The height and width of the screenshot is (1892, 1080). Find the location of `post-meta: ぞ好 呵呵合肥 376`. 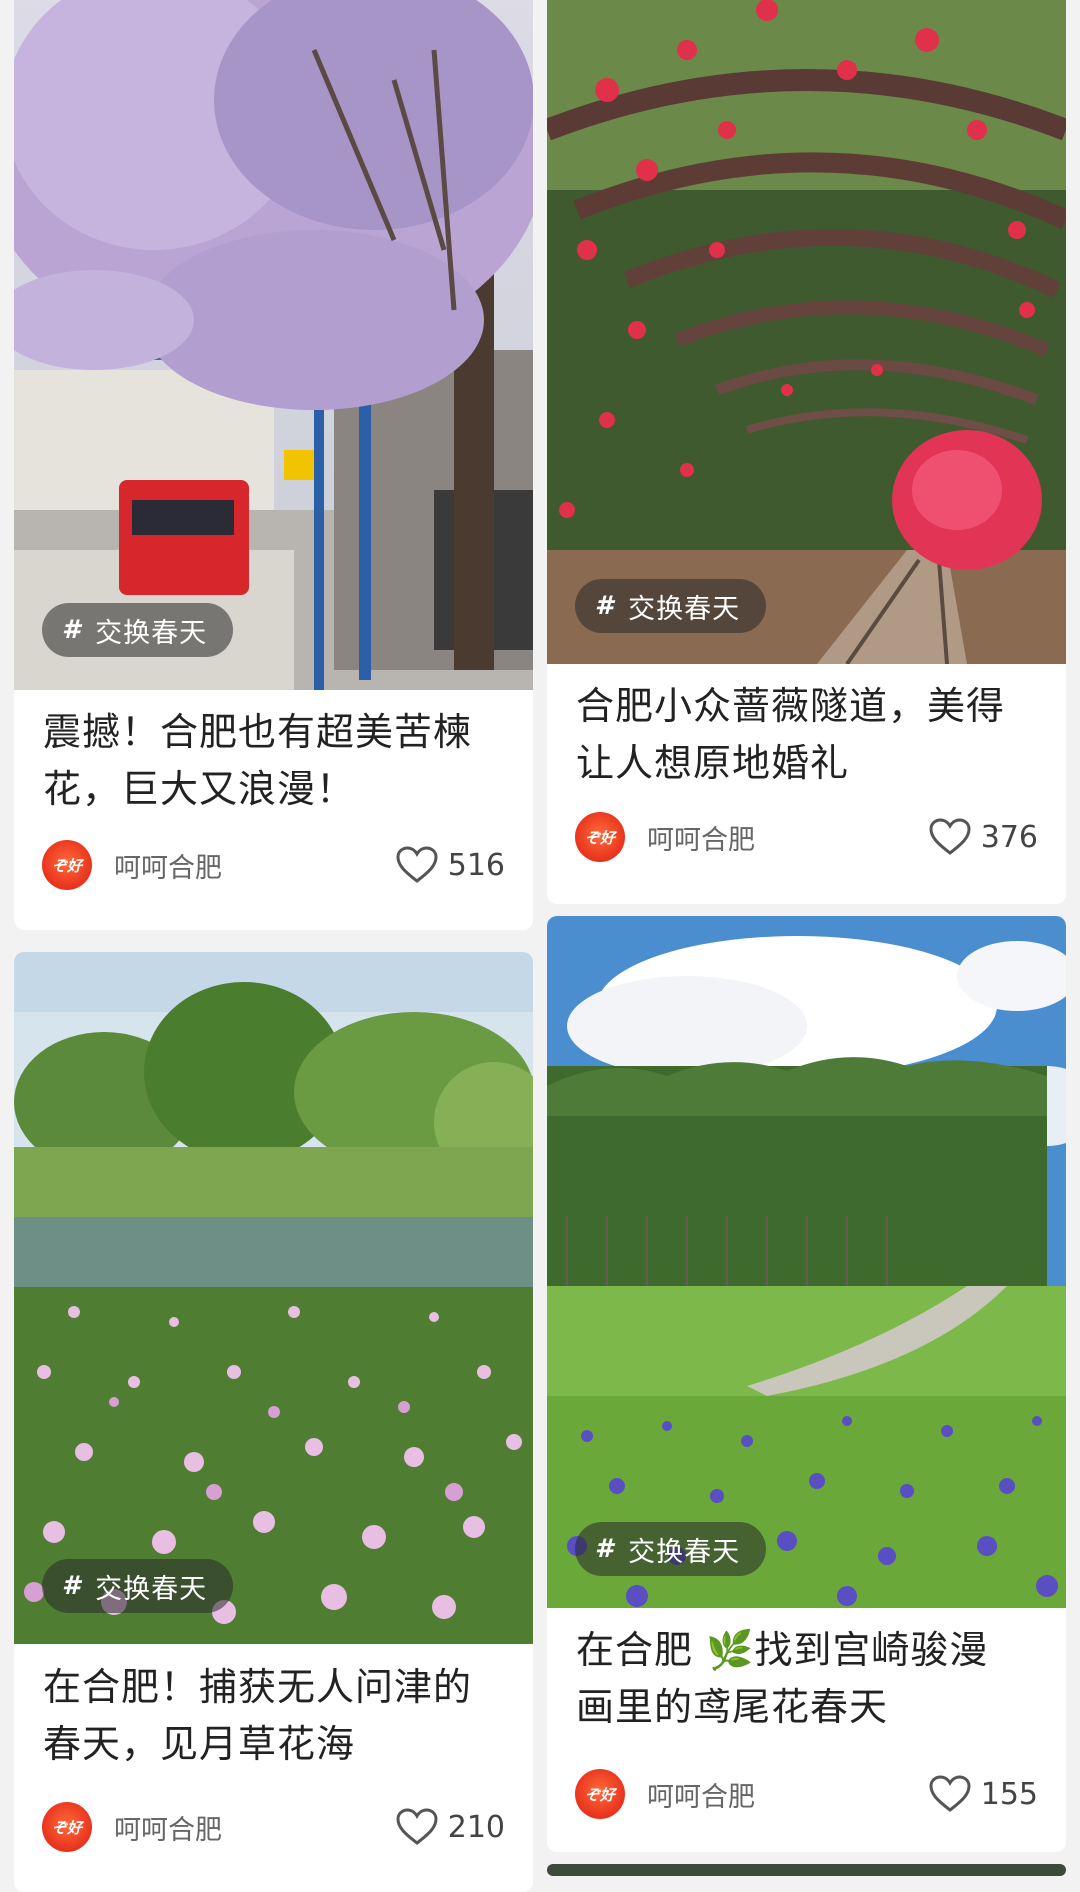

post-meta: ぞ好 呵呵合肥 376 is located at coordinates (806, 837).